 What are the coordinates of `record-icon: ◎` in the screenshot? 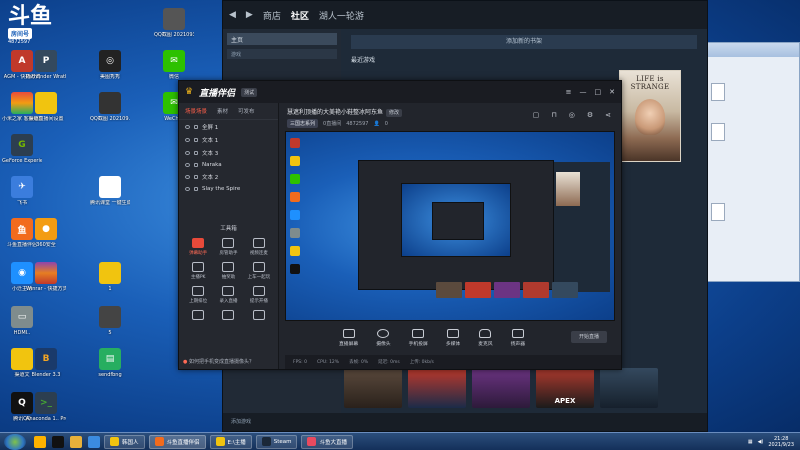 It's located at (572, 115).